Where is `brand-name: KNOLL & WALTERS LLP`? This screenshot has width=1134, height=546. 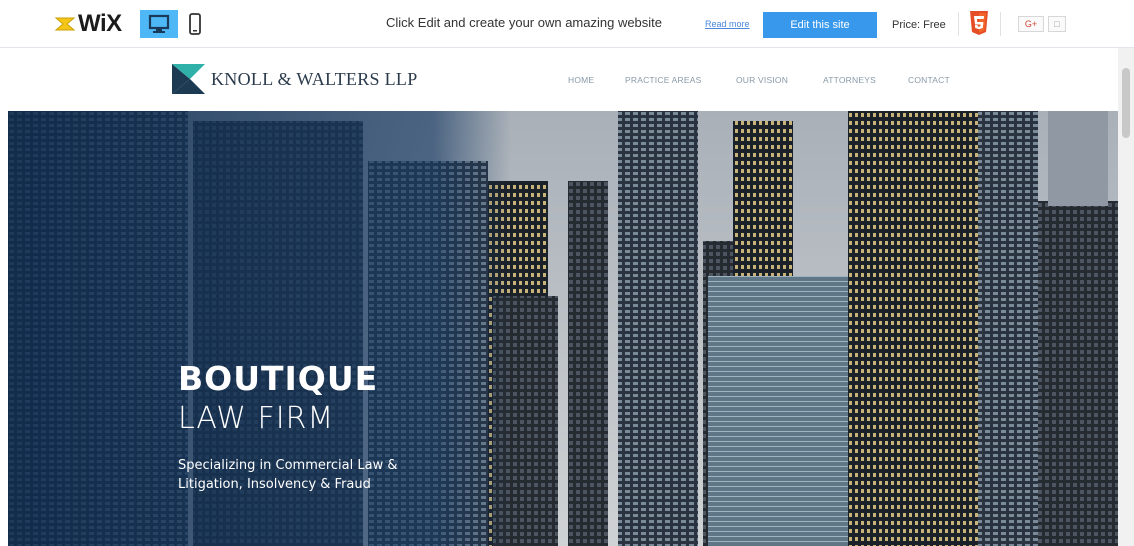 brand-name: KNOLL & WALTERS LLP is located at coordinates (314, 78).